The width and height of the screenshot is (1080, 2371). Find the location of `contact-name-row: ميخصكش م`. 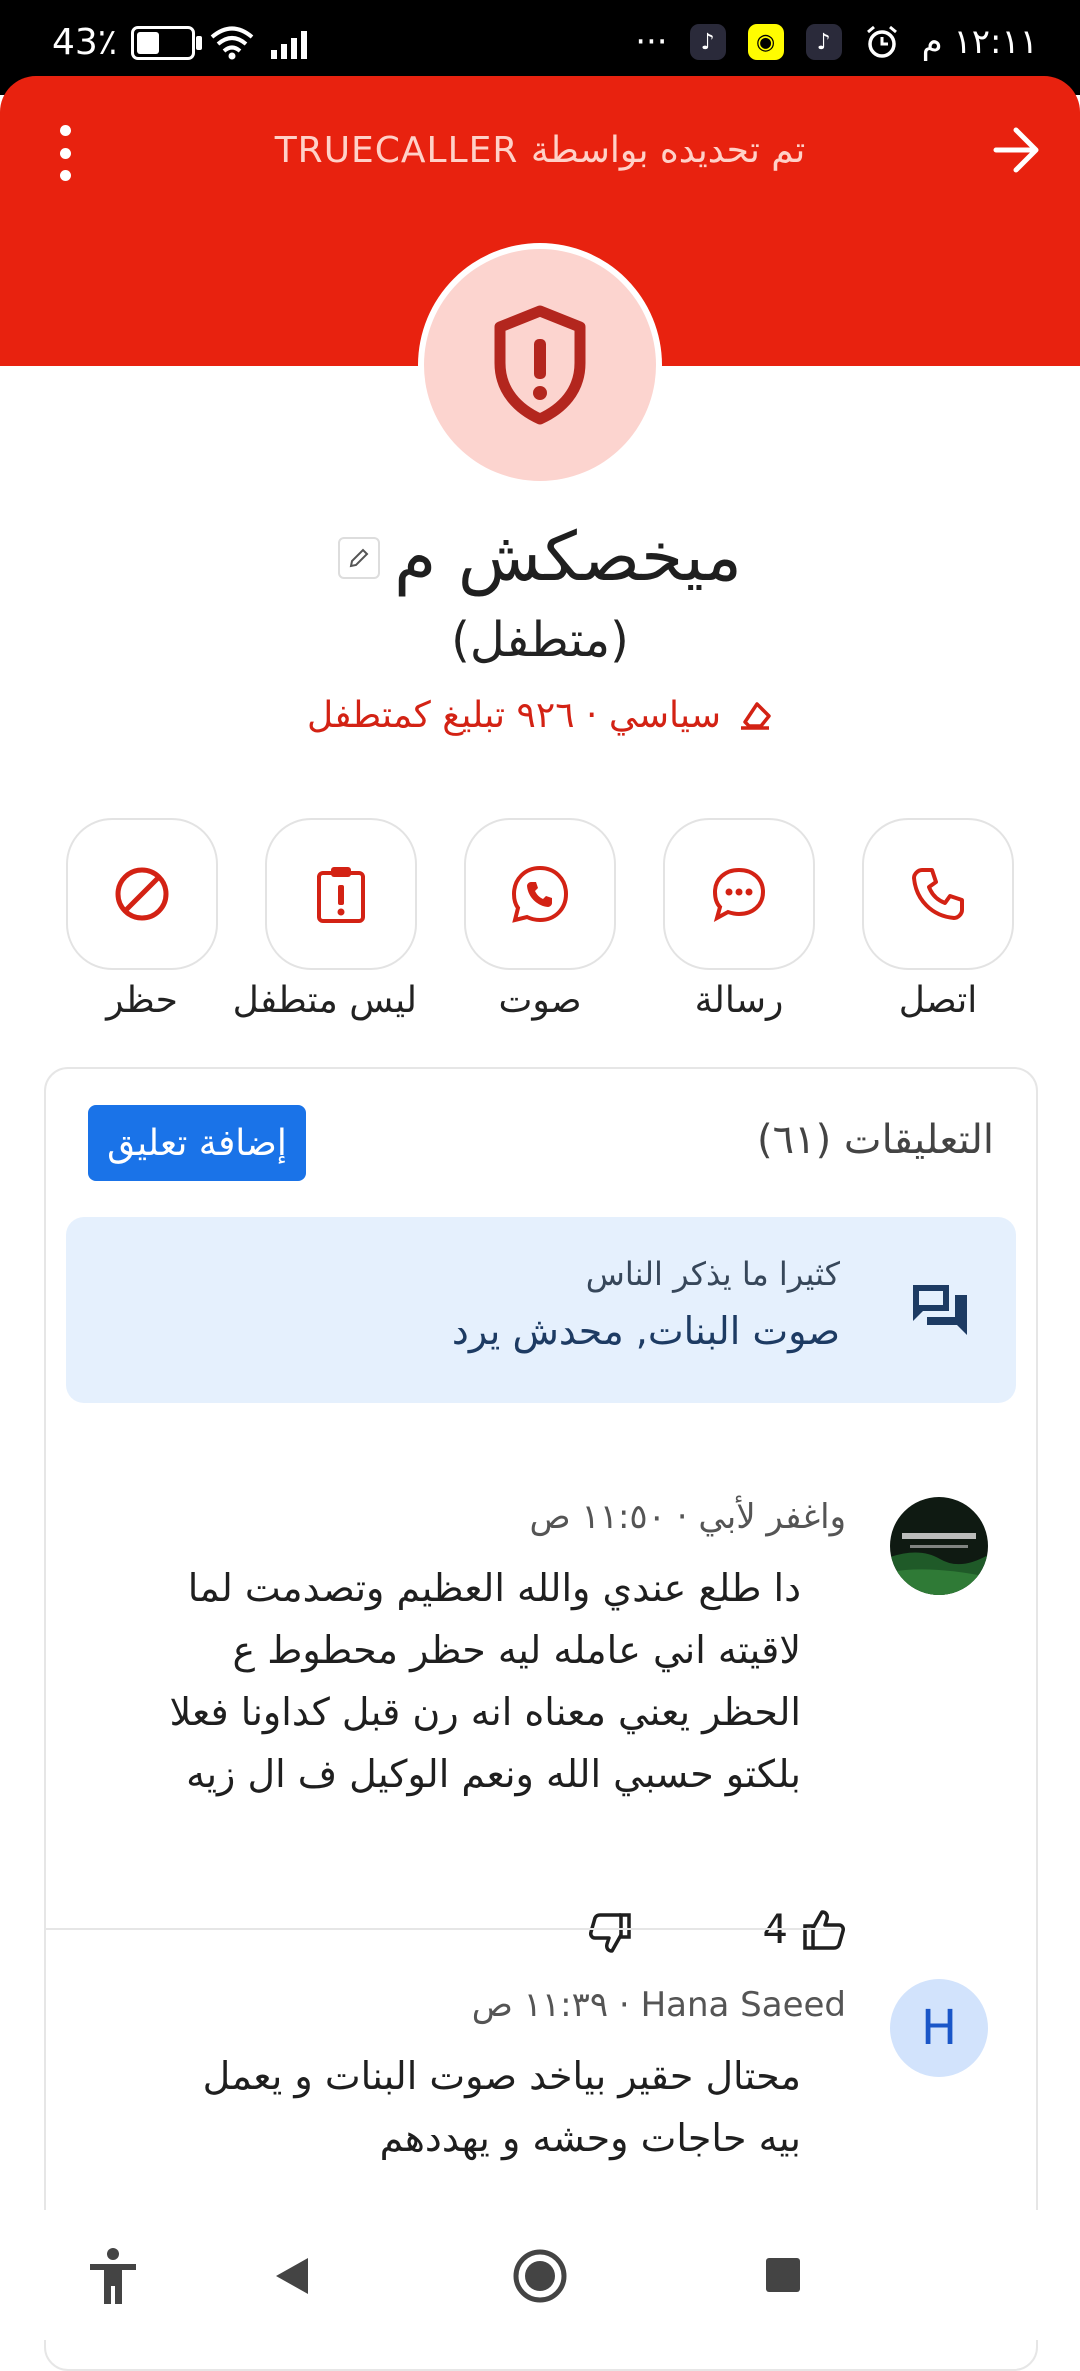

contact-name-row: ميخصكش م is located at coordinates (540, 557).